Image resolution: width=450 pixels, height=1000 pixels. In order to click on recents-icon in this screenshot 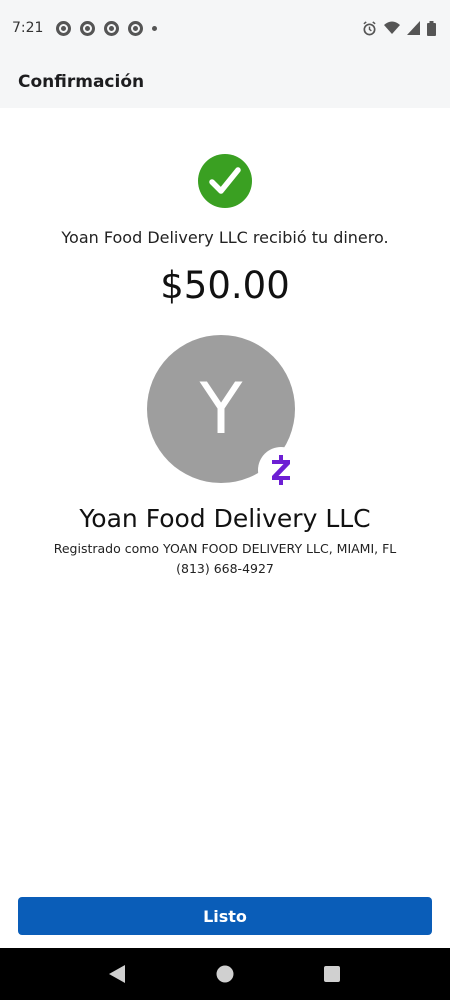, I will do `click(332, 974)`.